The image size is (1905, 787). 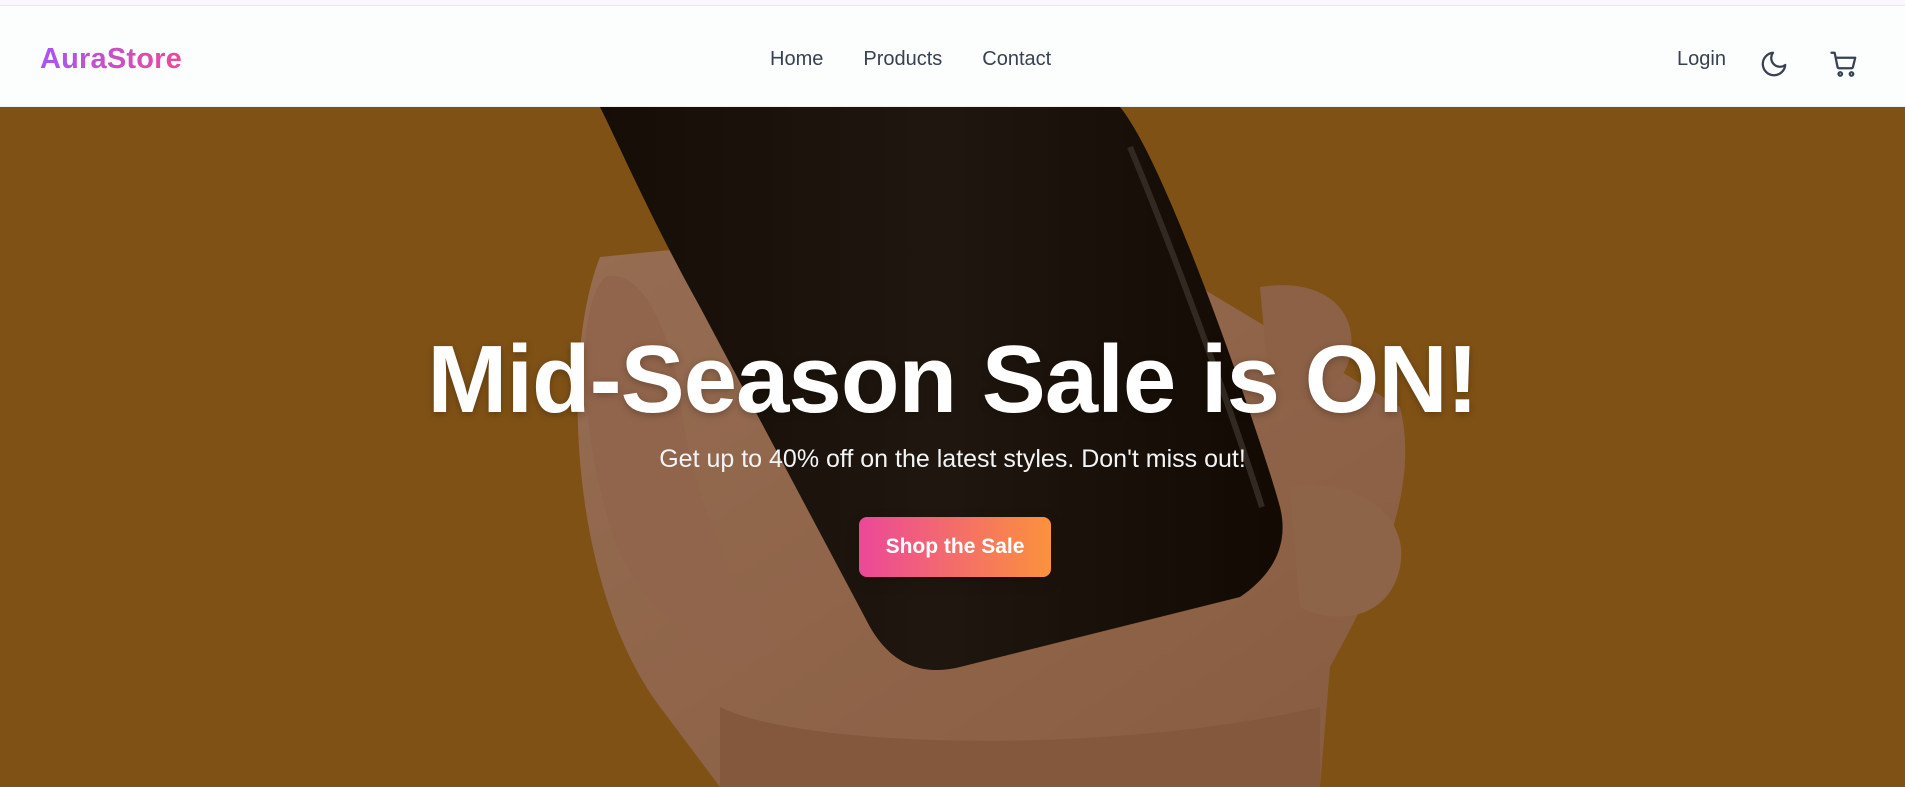 I want to click on shopping-cart-icon, so click(x=1843, y=64).